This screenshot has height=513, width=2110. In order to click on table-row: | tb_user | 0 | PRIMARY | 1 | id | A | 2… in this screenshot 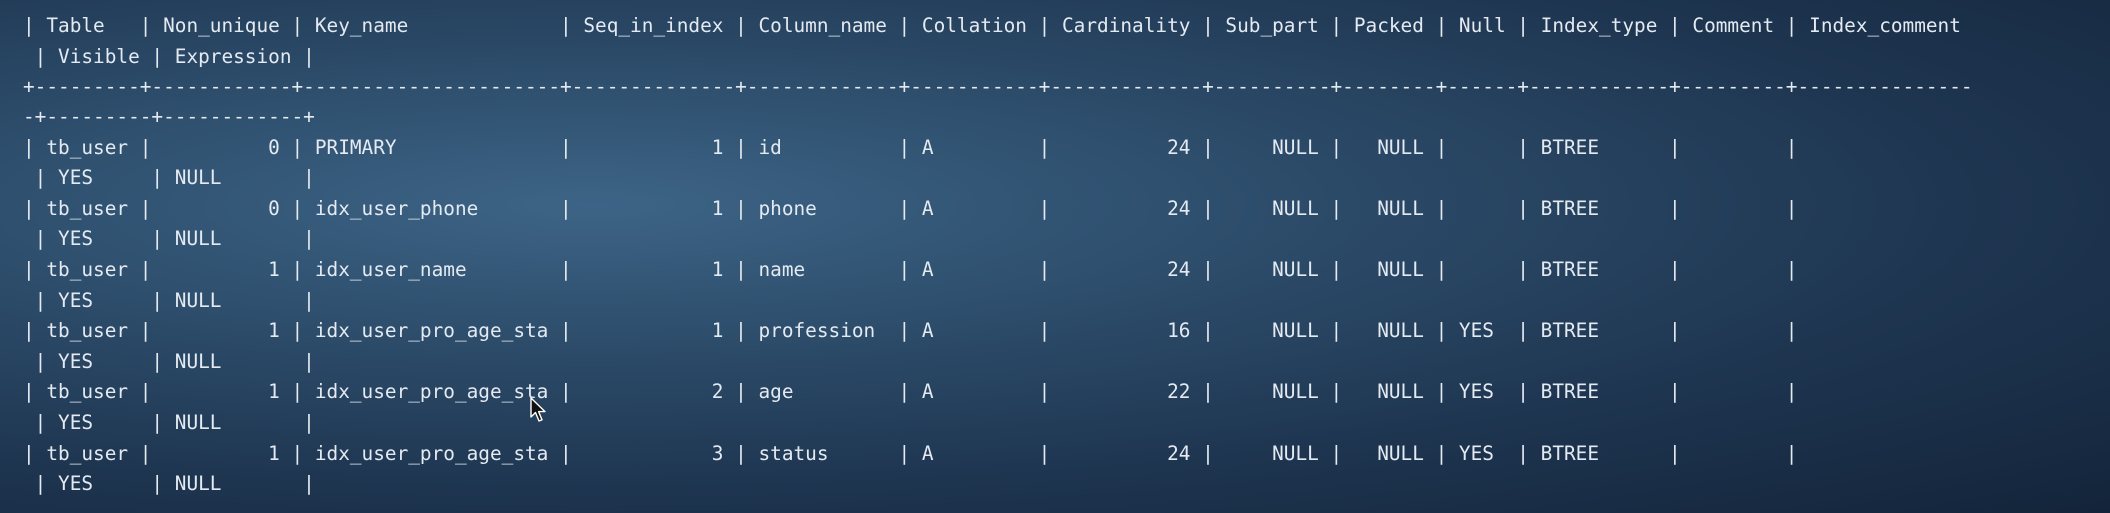, I will do `click(910, 147)`.